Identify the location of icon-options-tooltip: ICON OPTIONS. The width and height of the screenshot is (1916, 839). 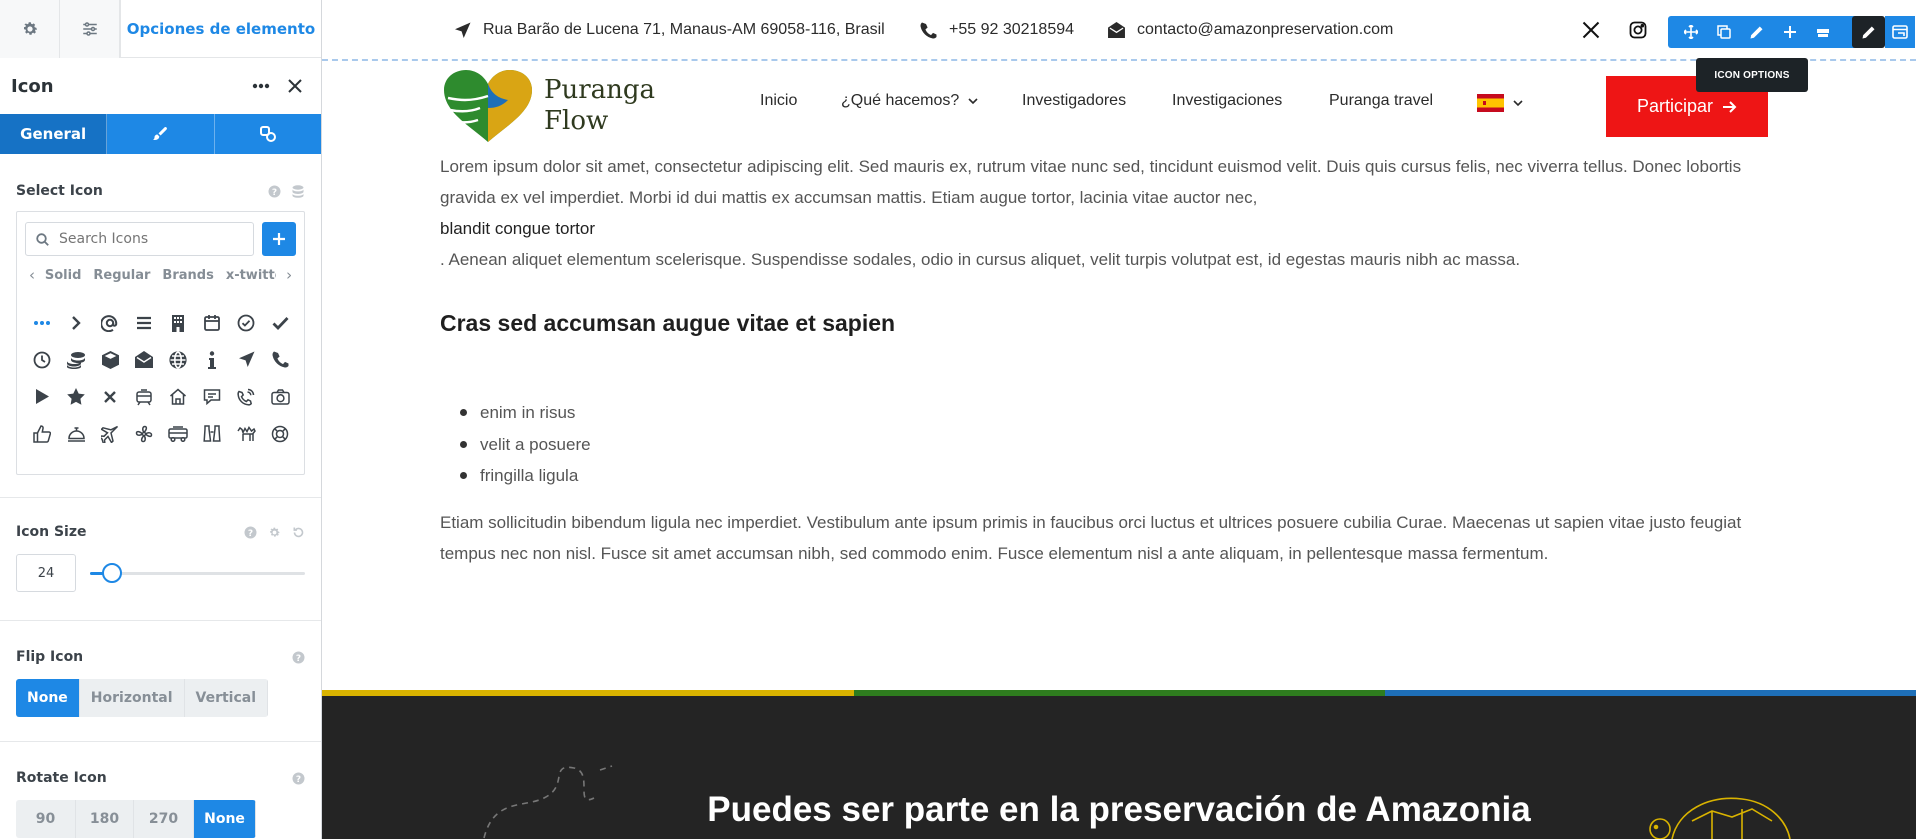
(1752, 75).